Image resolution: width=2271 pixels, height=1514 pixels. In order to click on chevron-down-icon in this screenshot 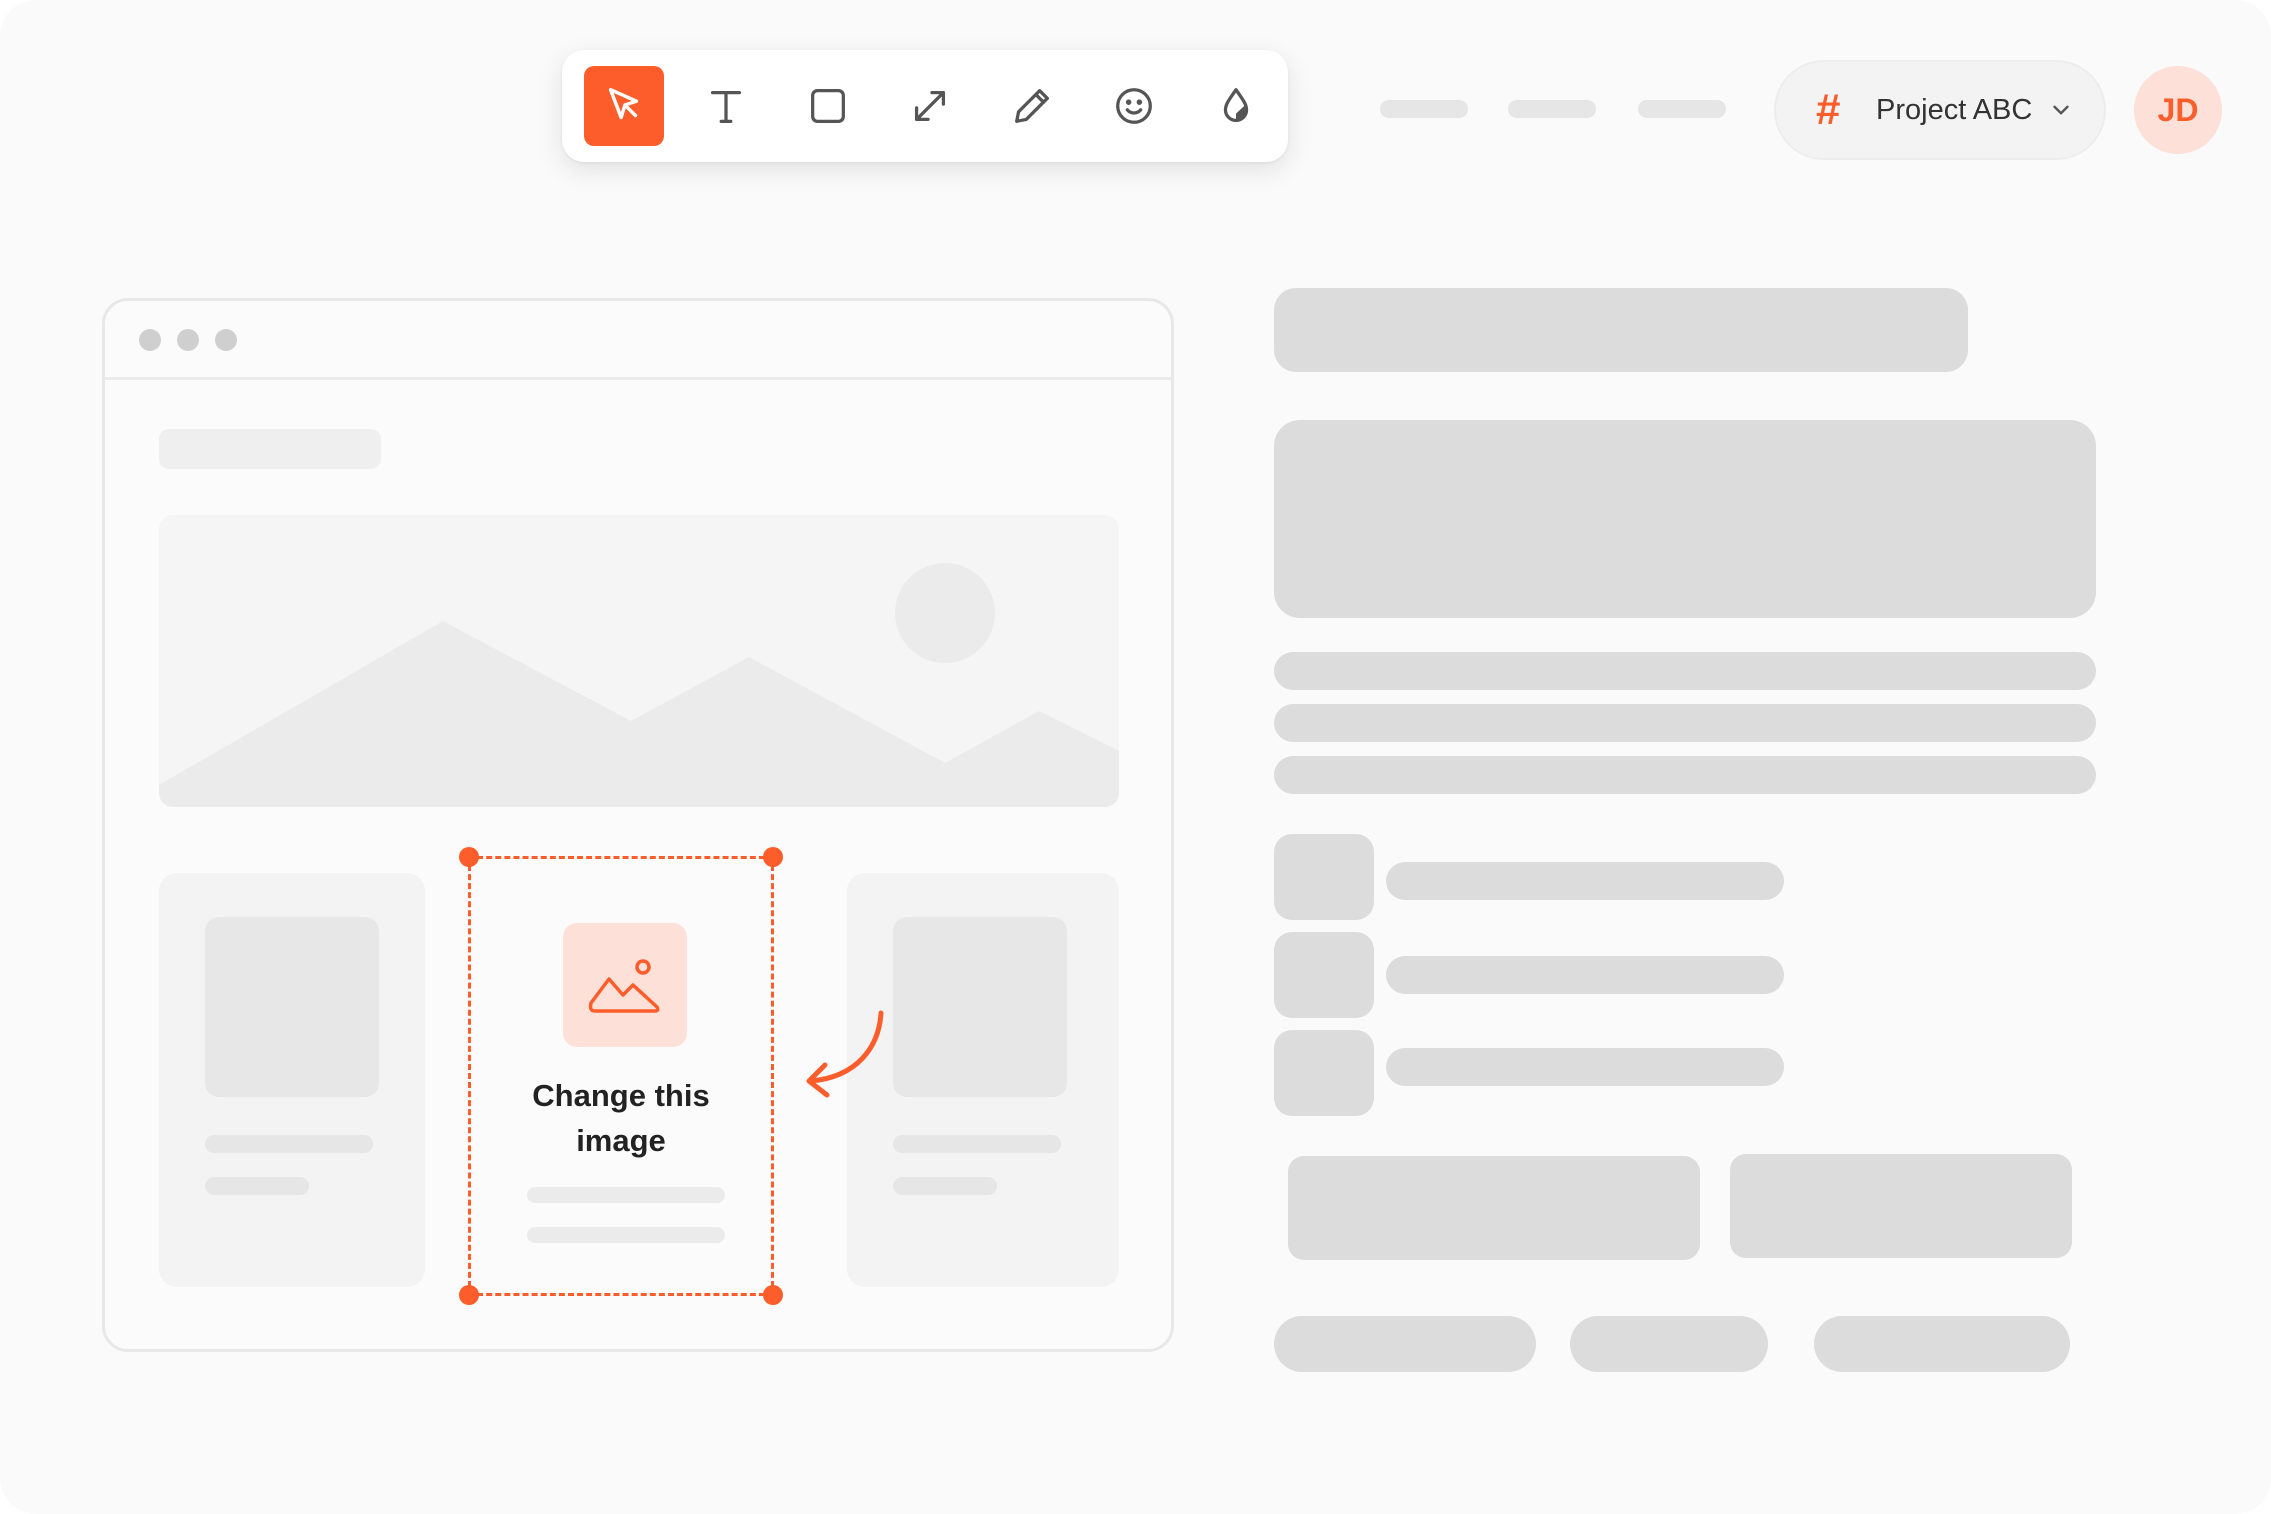, I will do `click(2061, 110)`.